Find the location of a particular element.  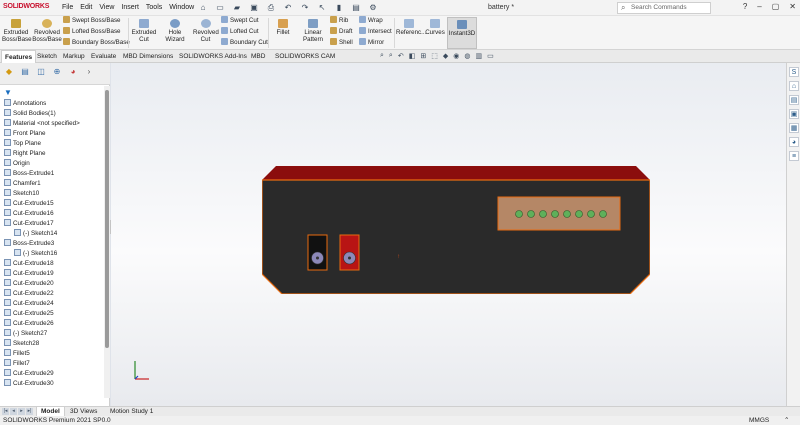

zoom-area-icon: ⌕ is located at coordinates (391, 56).